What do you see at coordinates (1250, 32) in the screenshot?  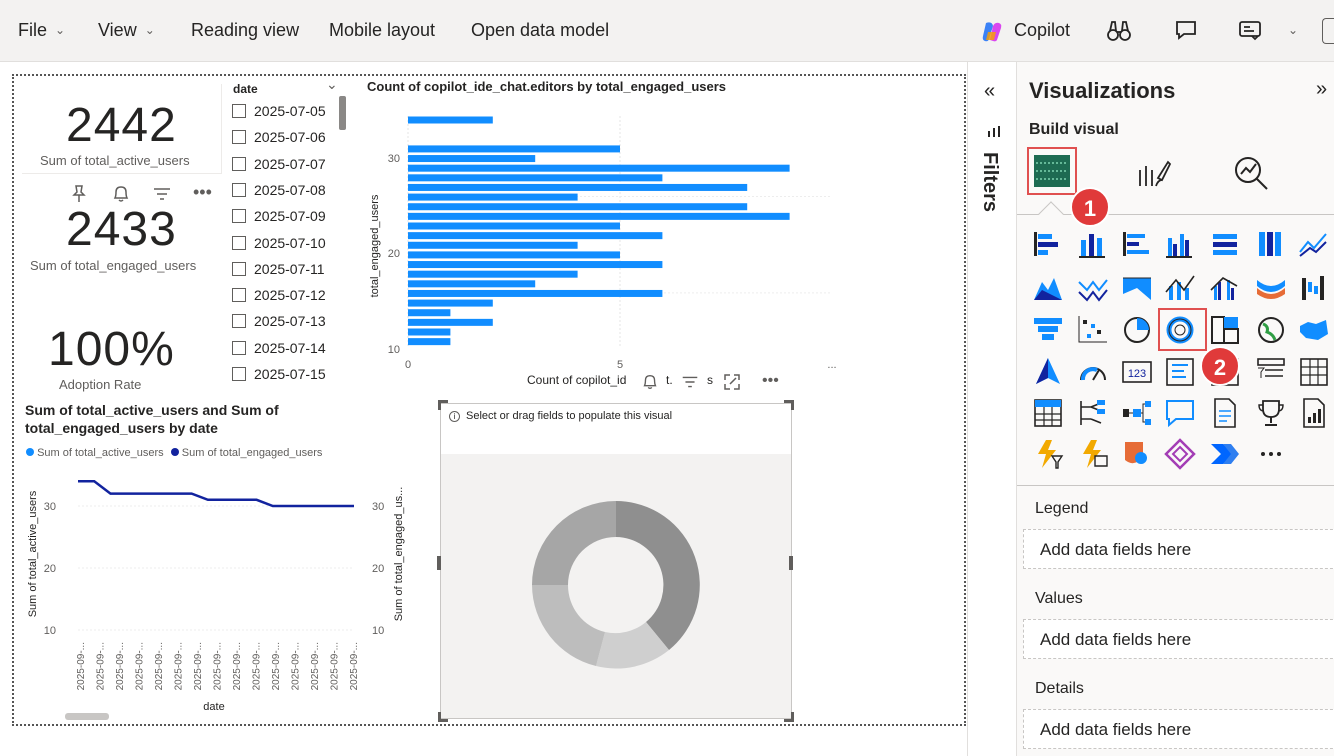 I see `subscribe-button` at bounding box center [1250, 32].